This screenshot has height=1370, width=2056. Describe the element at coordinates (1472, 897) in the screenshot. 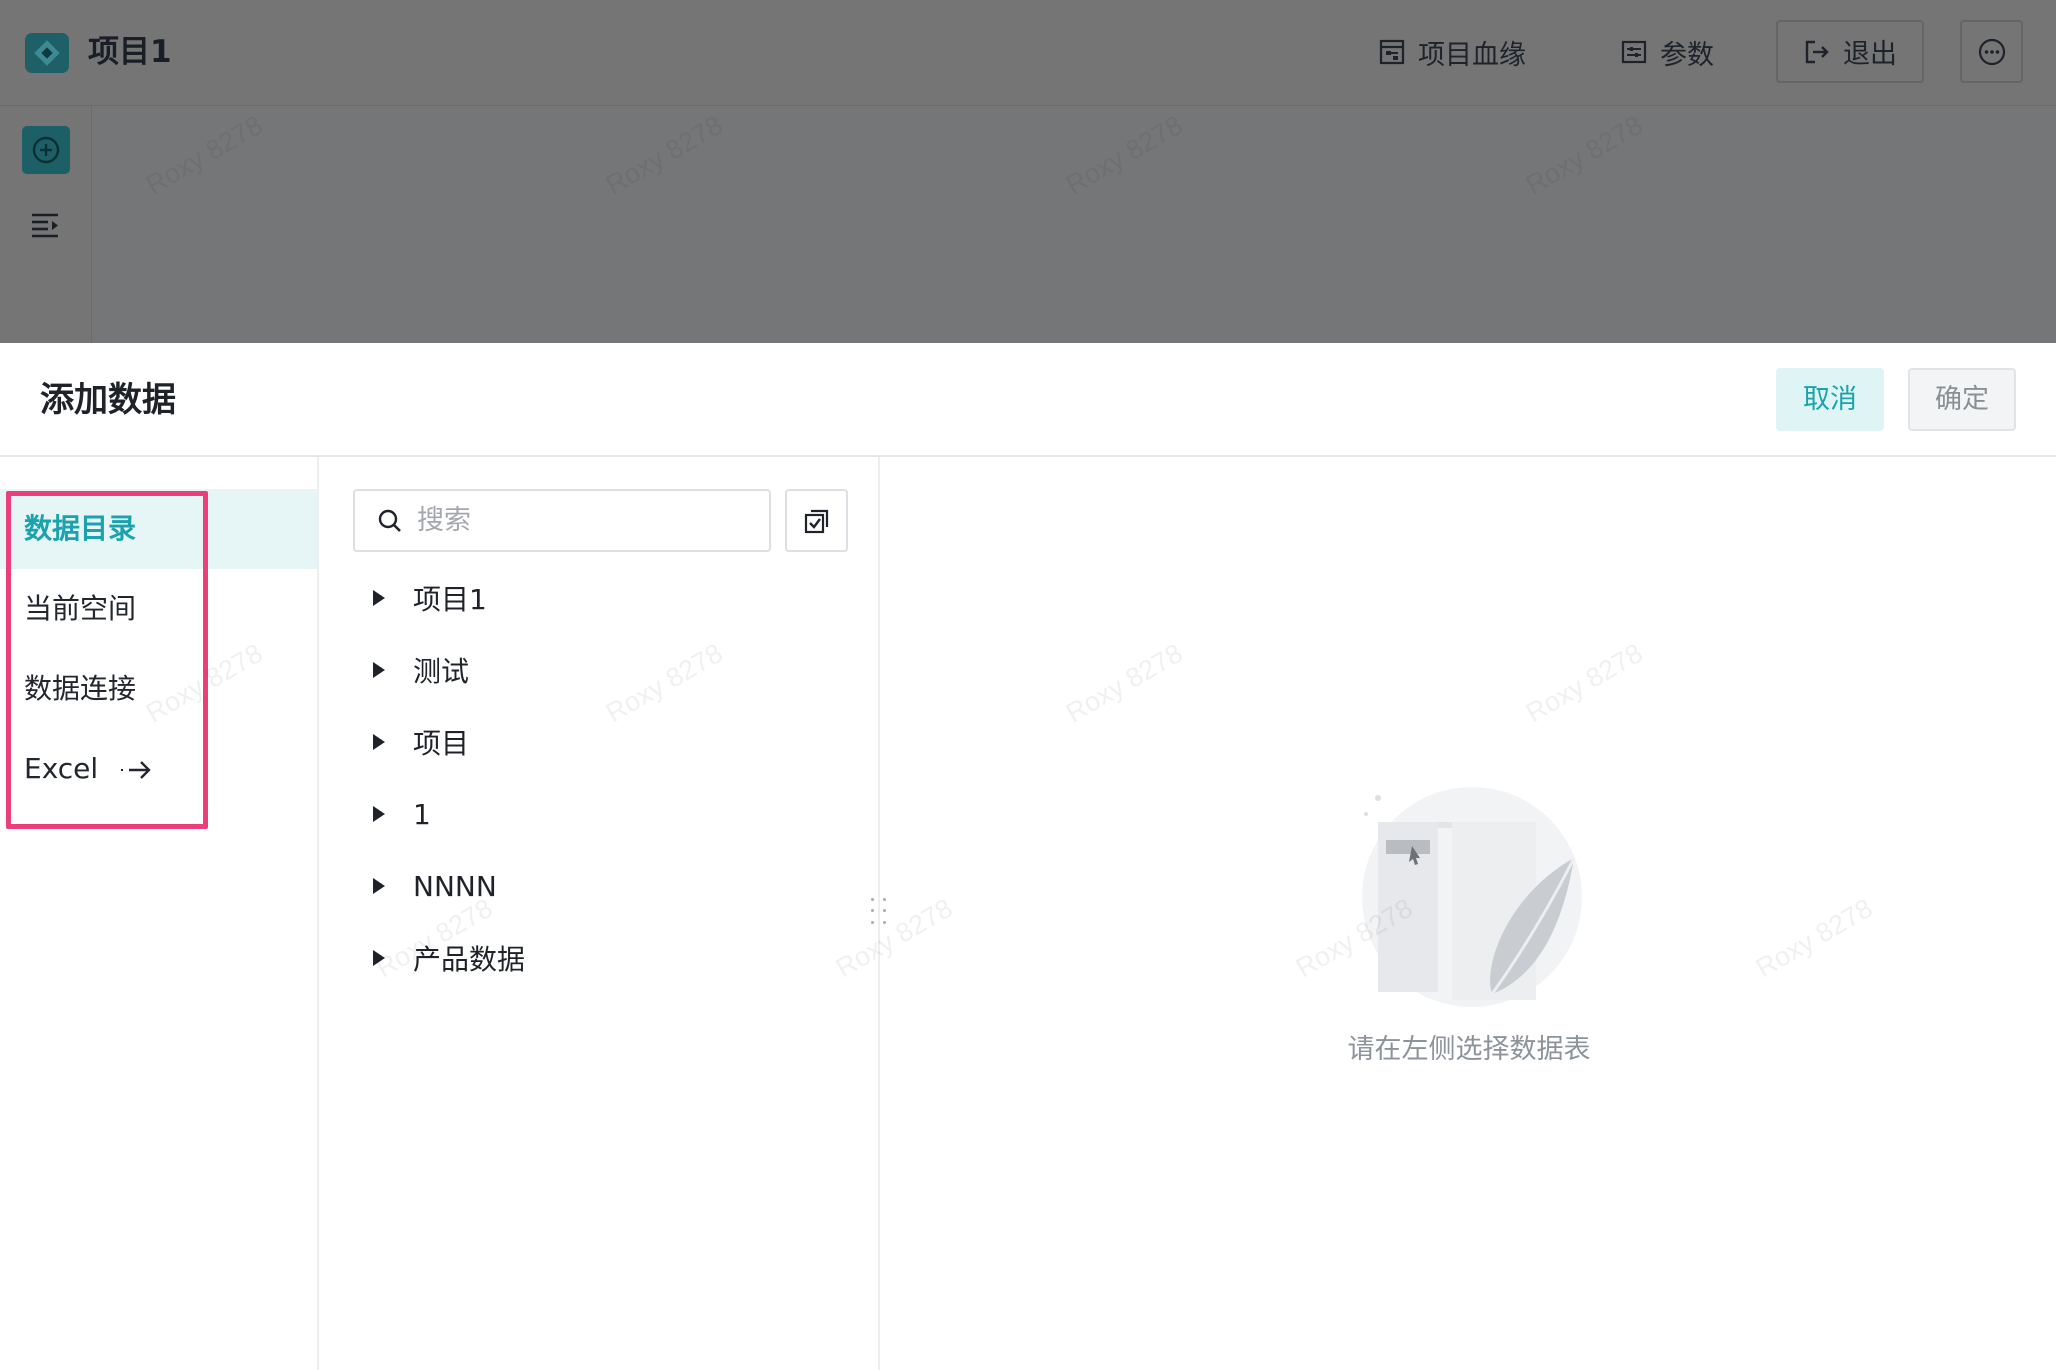

I see `empty-state-illustration` at that location.